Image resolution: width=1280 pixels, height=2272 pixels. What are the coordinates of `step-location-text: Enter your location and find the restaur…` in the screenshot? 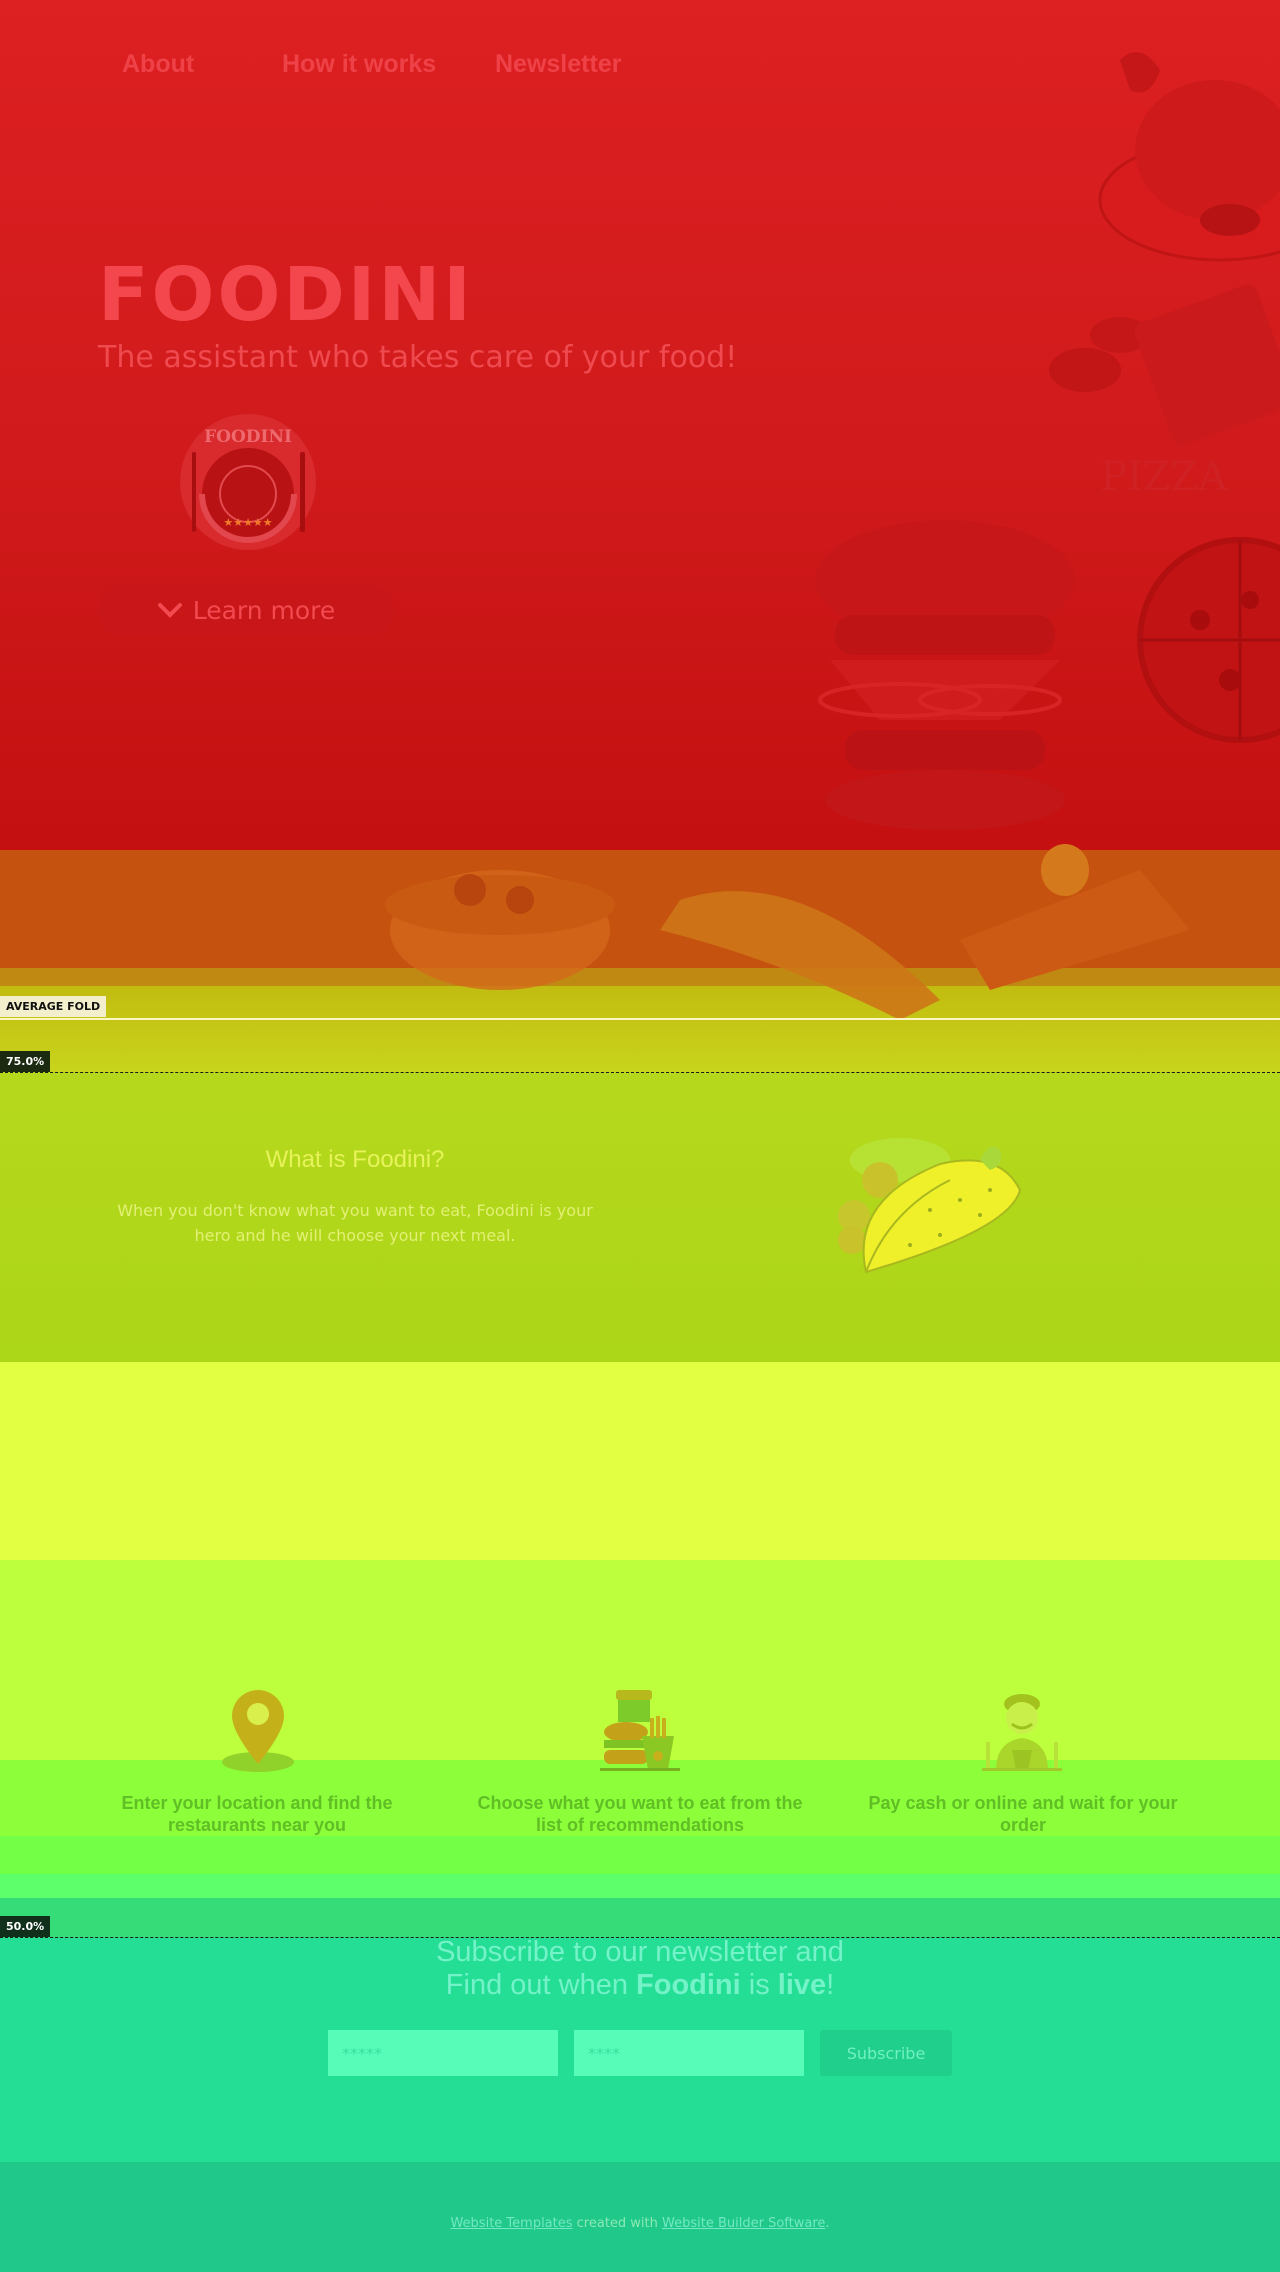 It's located at (257, 1814).